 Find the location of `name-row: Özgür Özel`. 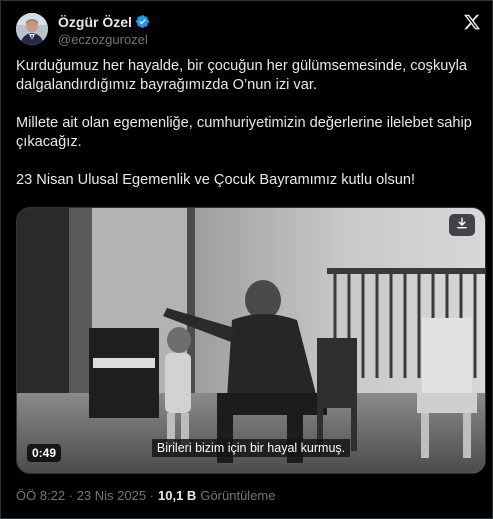

name-row: Özgür Özel is located at coordinates (104, 21).